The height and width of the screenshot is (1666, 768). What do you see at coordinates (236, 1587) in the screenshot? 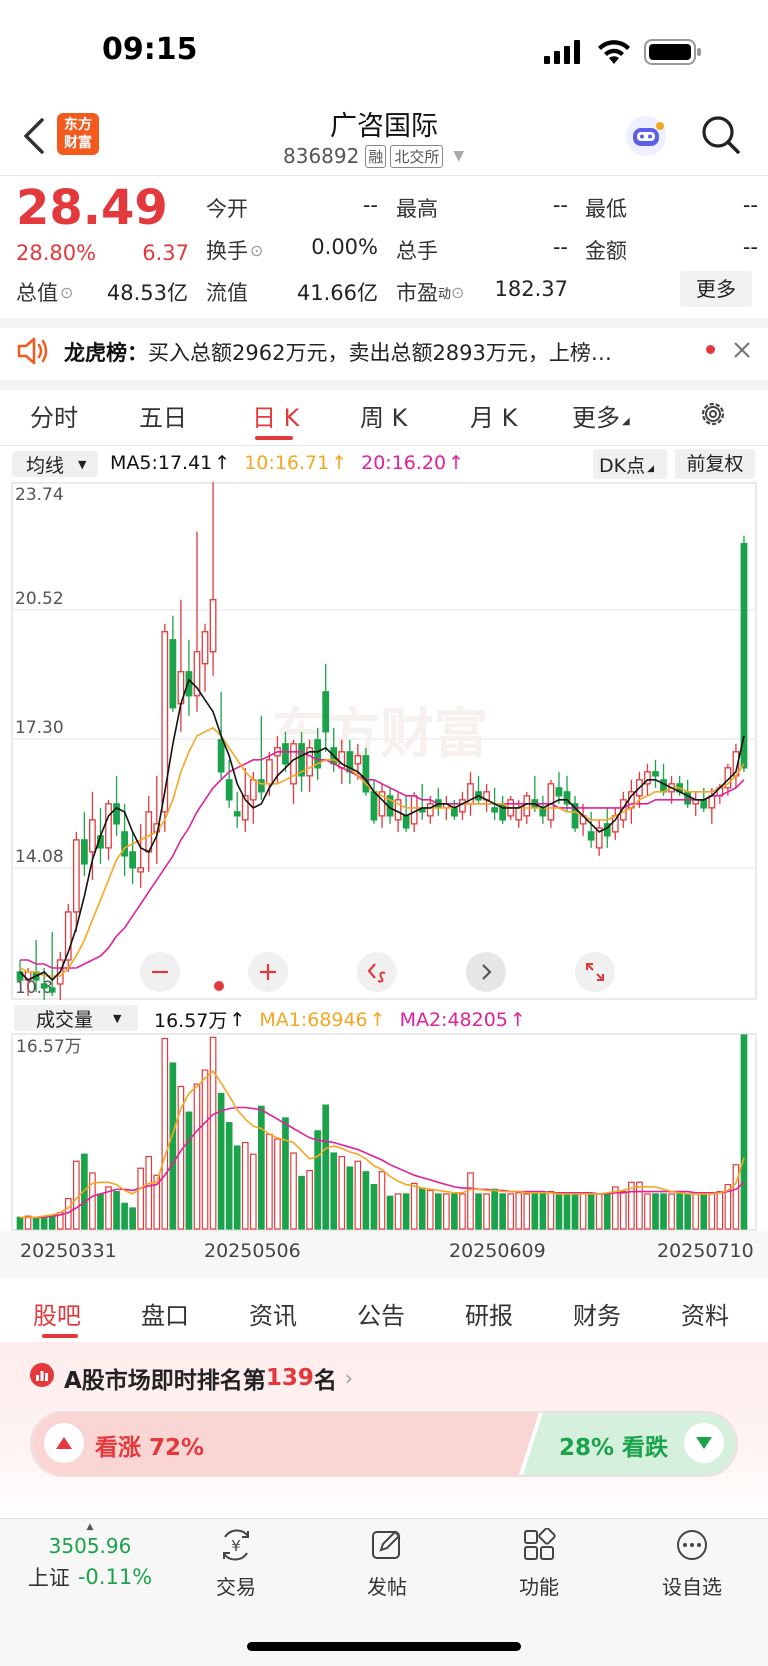
I see `nav-trade-label: 交易` at bounding box center [236, 1587].